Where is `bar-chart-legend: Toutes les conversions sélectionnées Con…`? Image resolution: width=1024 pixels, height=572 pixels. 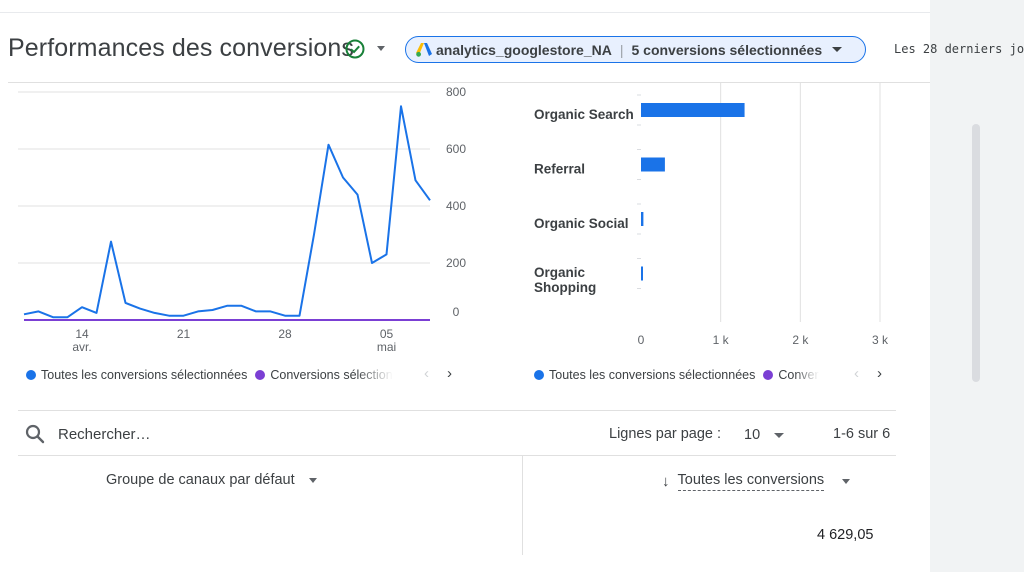
bar-chart-legend: Toutes les conversions sélectionnées Con… is located at coordinates (693, 375).